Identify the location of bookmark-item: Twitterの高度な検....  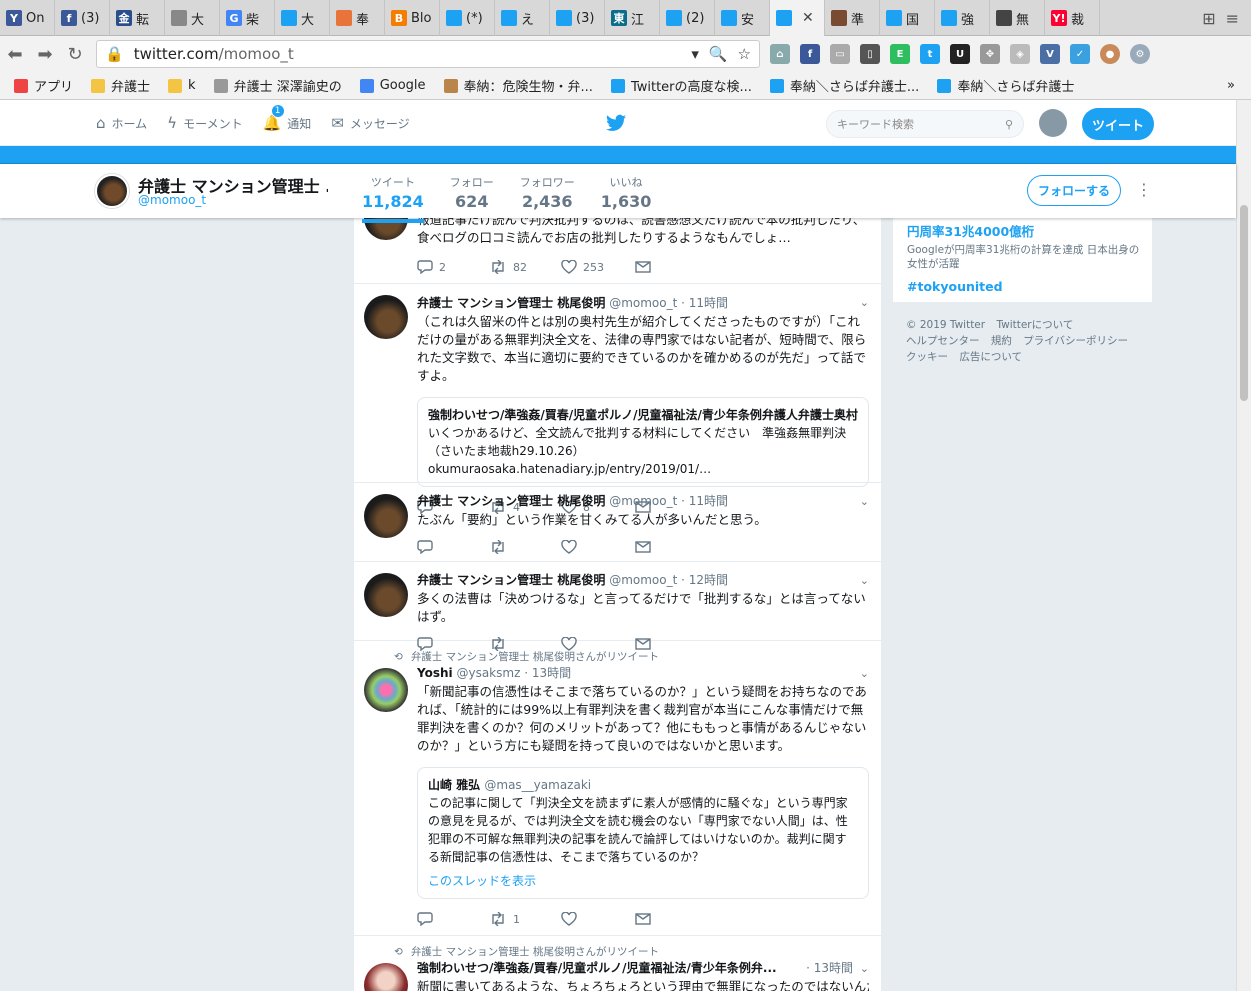
(681, 85).